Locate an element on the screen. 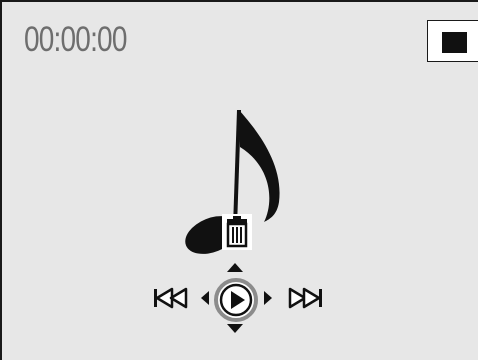  arrow-right-icon is located at coordinates (268, 298).